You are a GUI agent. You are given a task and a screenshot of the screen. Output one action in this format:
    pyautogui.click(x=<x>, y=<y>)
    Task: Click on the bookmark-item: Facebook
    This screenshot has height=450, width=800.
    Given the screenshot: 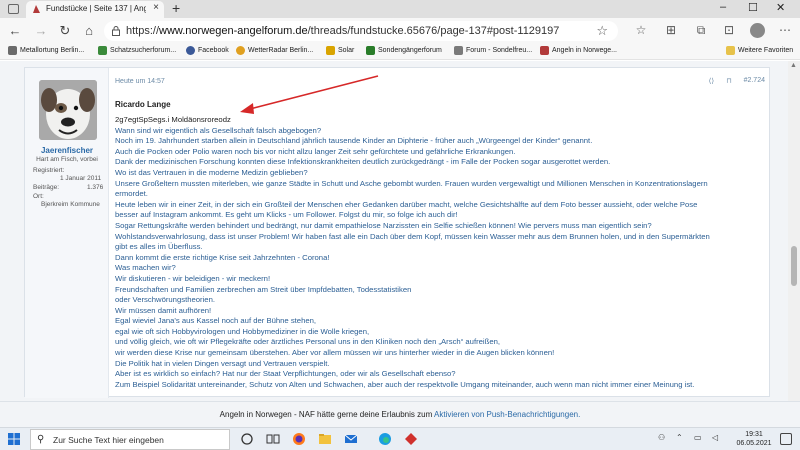 What is the action you would take?
    pyautogui.click(x=207, y=50)
    